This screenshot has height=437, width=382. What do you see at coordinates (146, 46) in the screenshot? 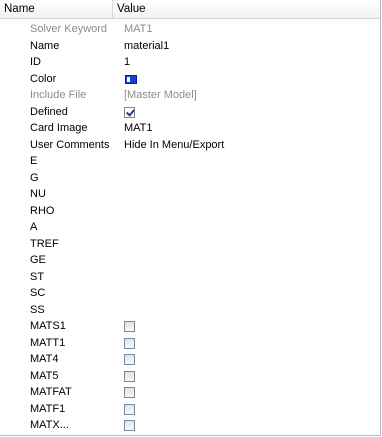
I see `property-value-name: material1` at bounding box center [146, 46].